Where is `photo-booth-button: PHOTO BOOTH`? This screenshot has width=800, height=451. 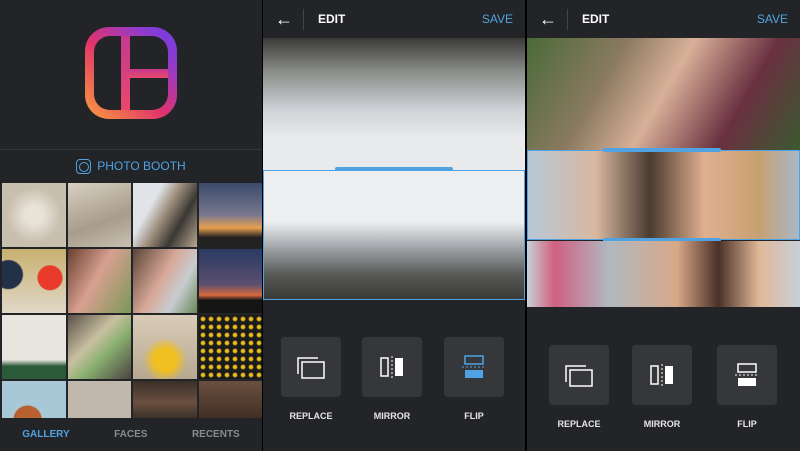
photo-booth-button: PHOTO BOOTH is located at coordinates (131, 166).